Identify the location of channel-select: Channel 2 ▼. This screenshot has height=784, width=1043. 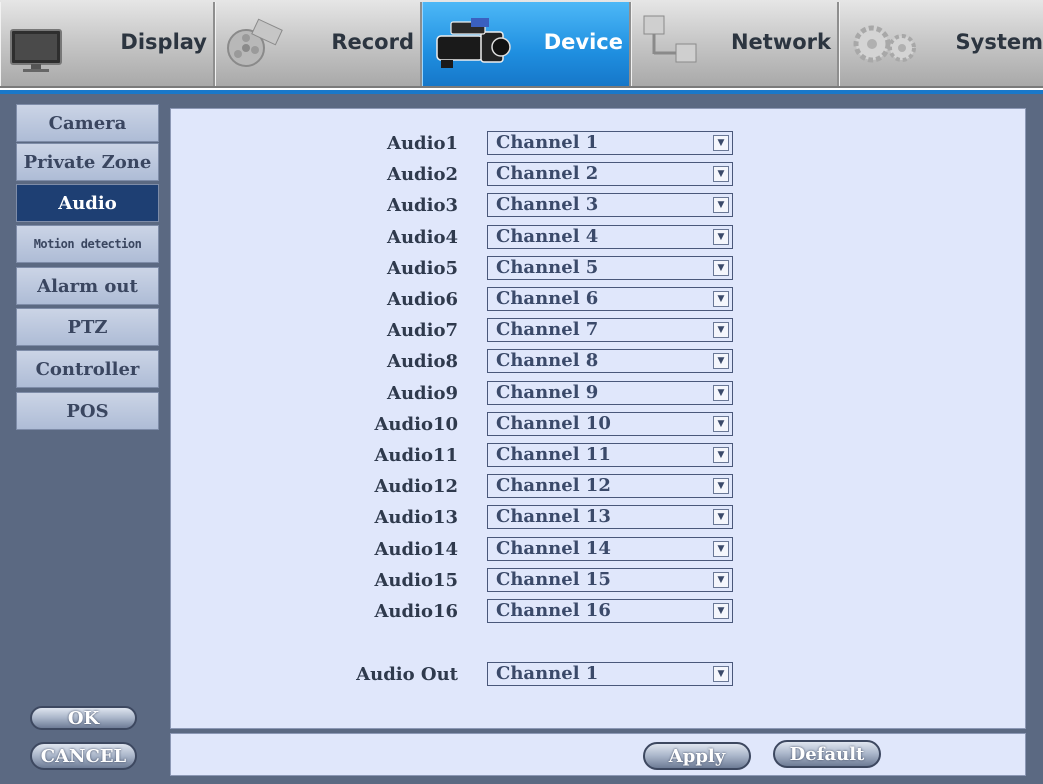
(610, 174).